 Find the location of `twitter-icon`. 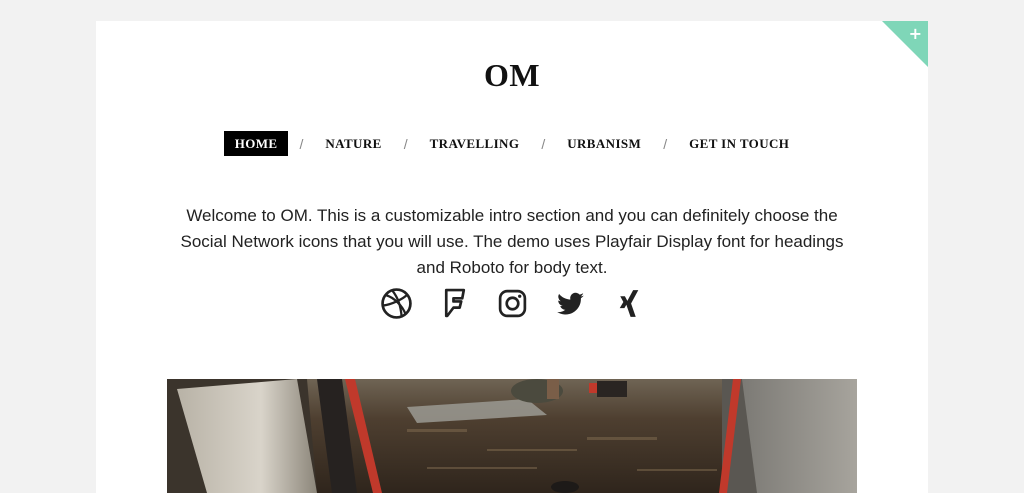

twitter-icon is located at coordinates (570, 303).